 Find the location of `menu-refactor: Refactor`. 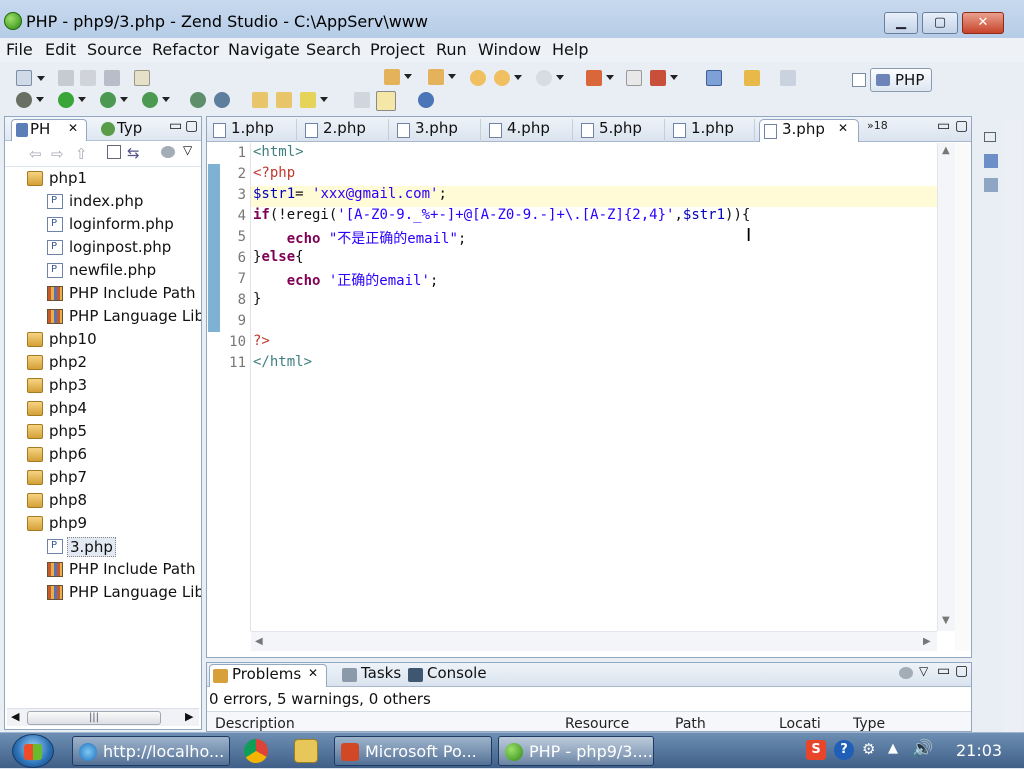

menu-refactor: Refactor is located at coordinates (185, 49).